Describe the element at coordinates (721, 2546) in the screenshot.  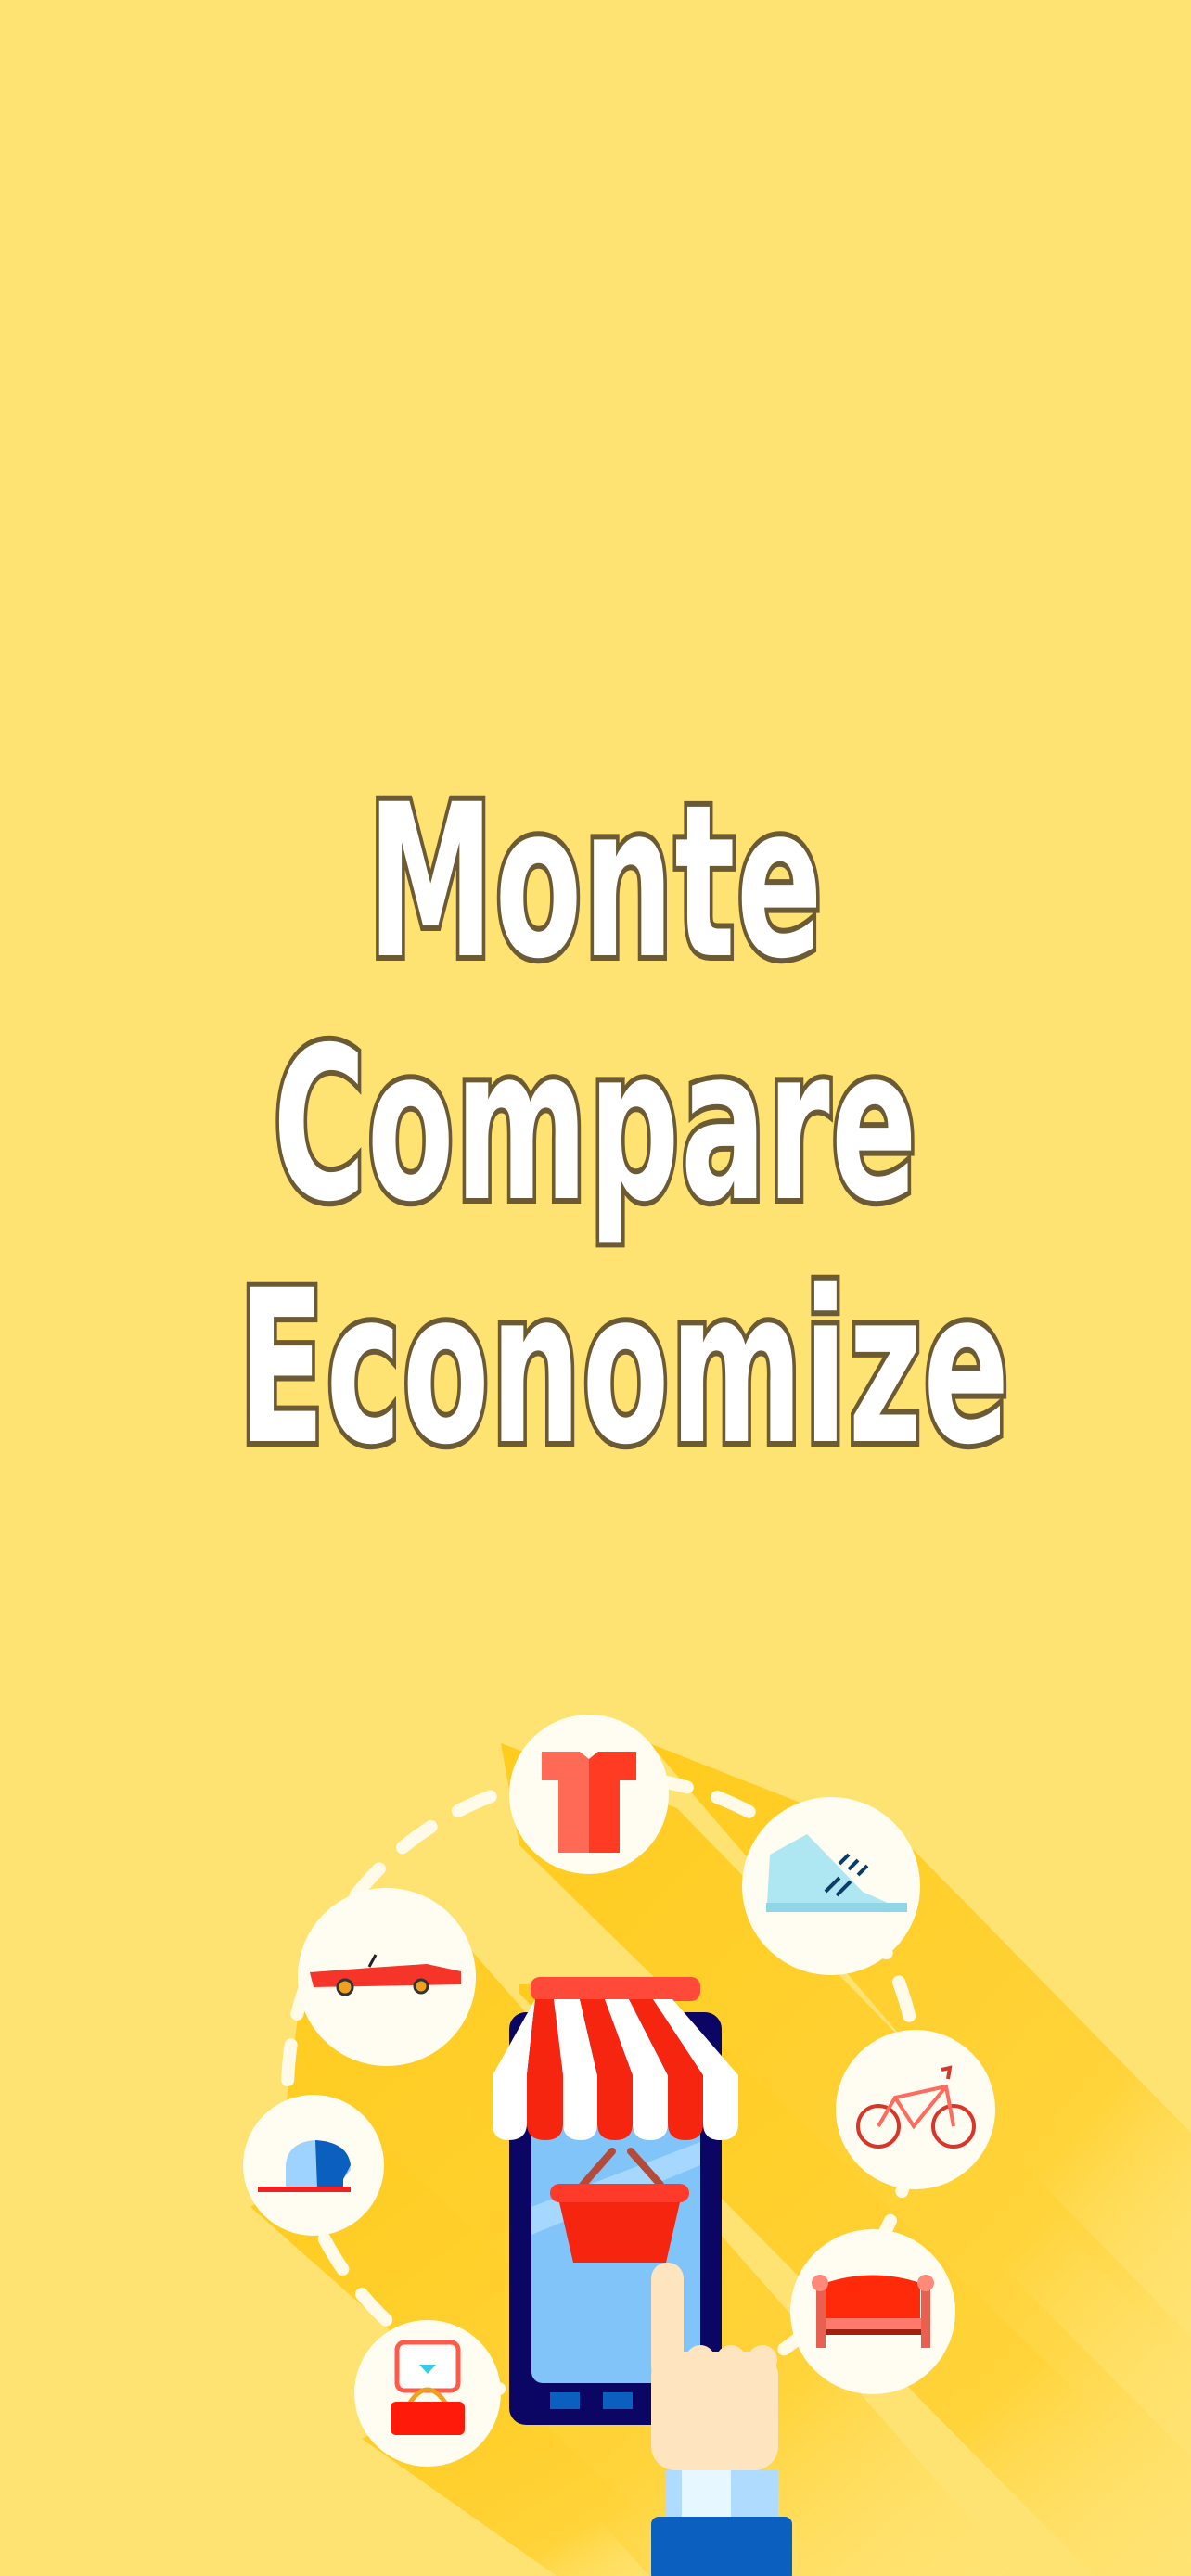
I see `sleeve` at that location.